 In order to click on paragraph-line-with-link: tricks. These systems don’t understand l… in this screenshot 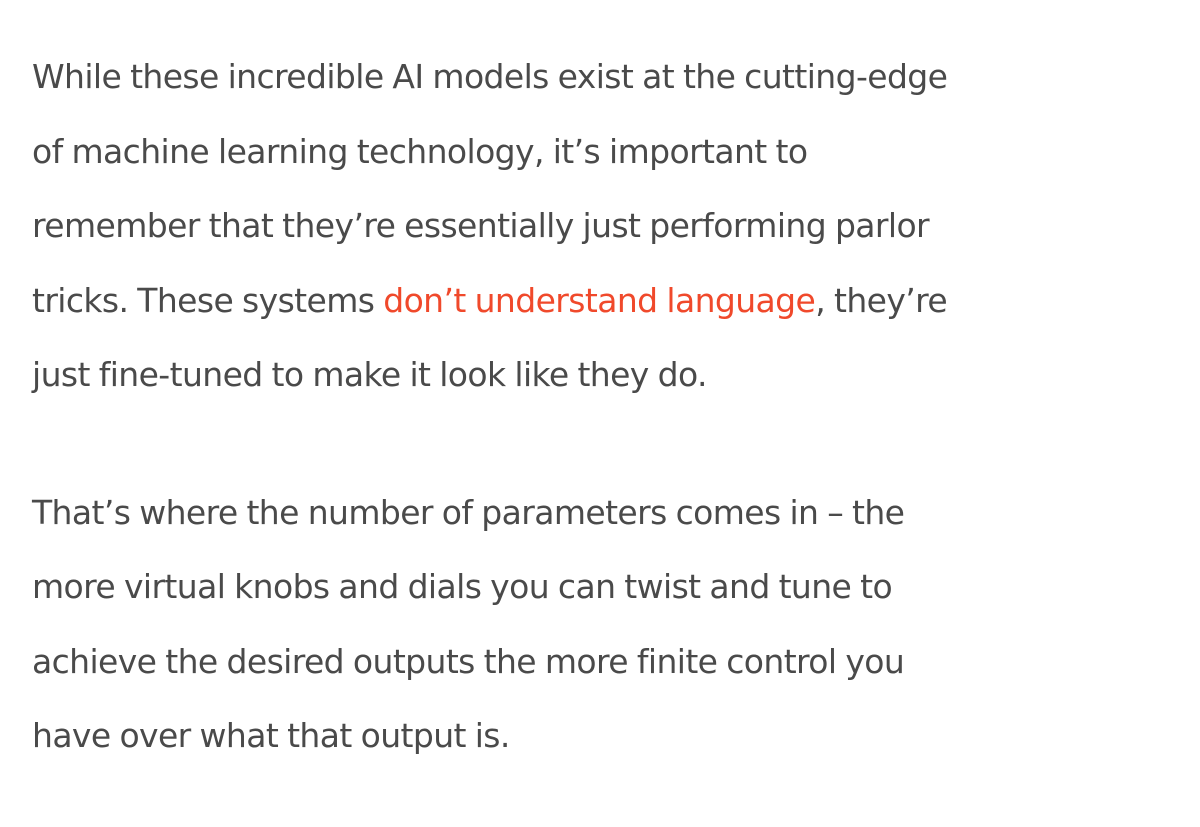, I will do `click(596, 301)`.